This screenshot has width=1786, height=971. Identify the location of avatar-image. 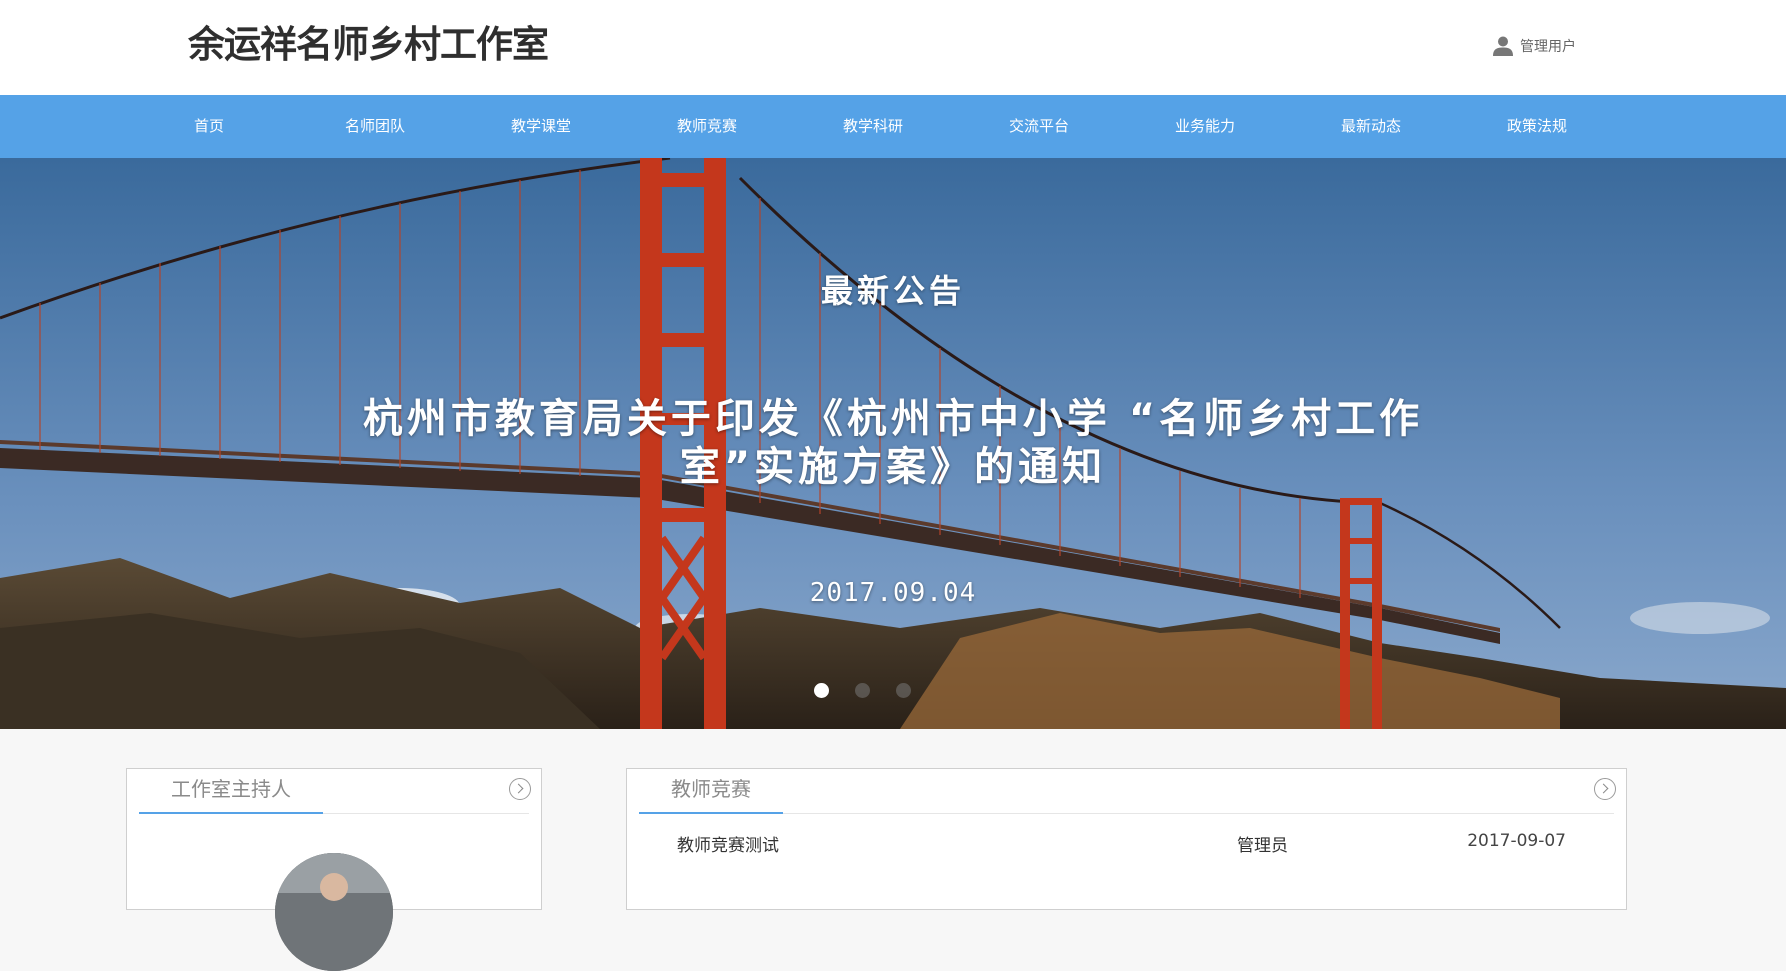
(334, 912).